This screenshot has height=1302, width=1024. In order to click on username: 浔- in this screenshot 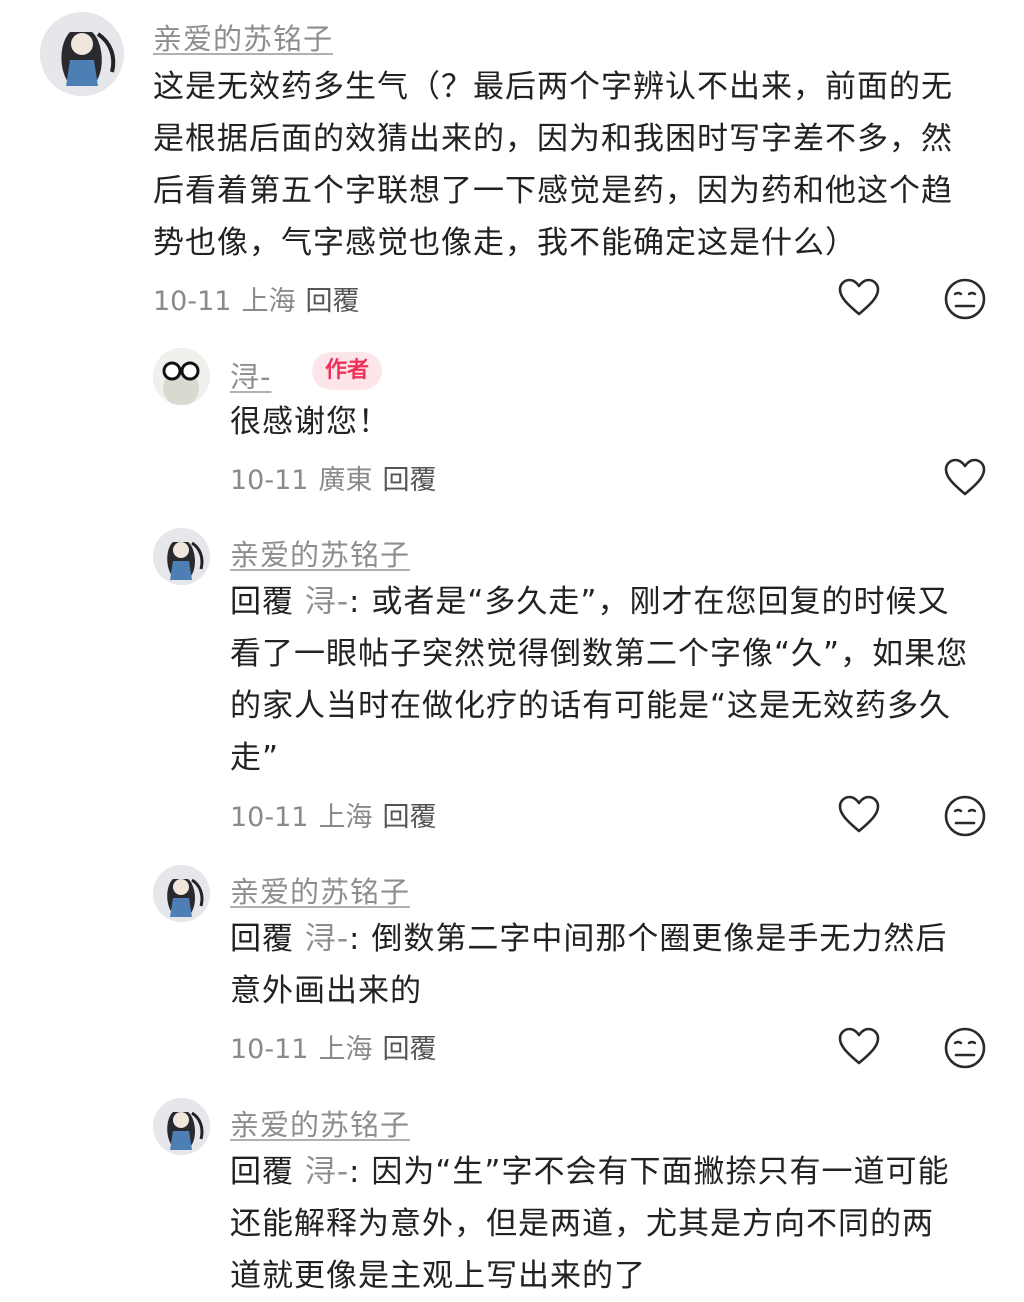, I will do `click(250, 375)`.